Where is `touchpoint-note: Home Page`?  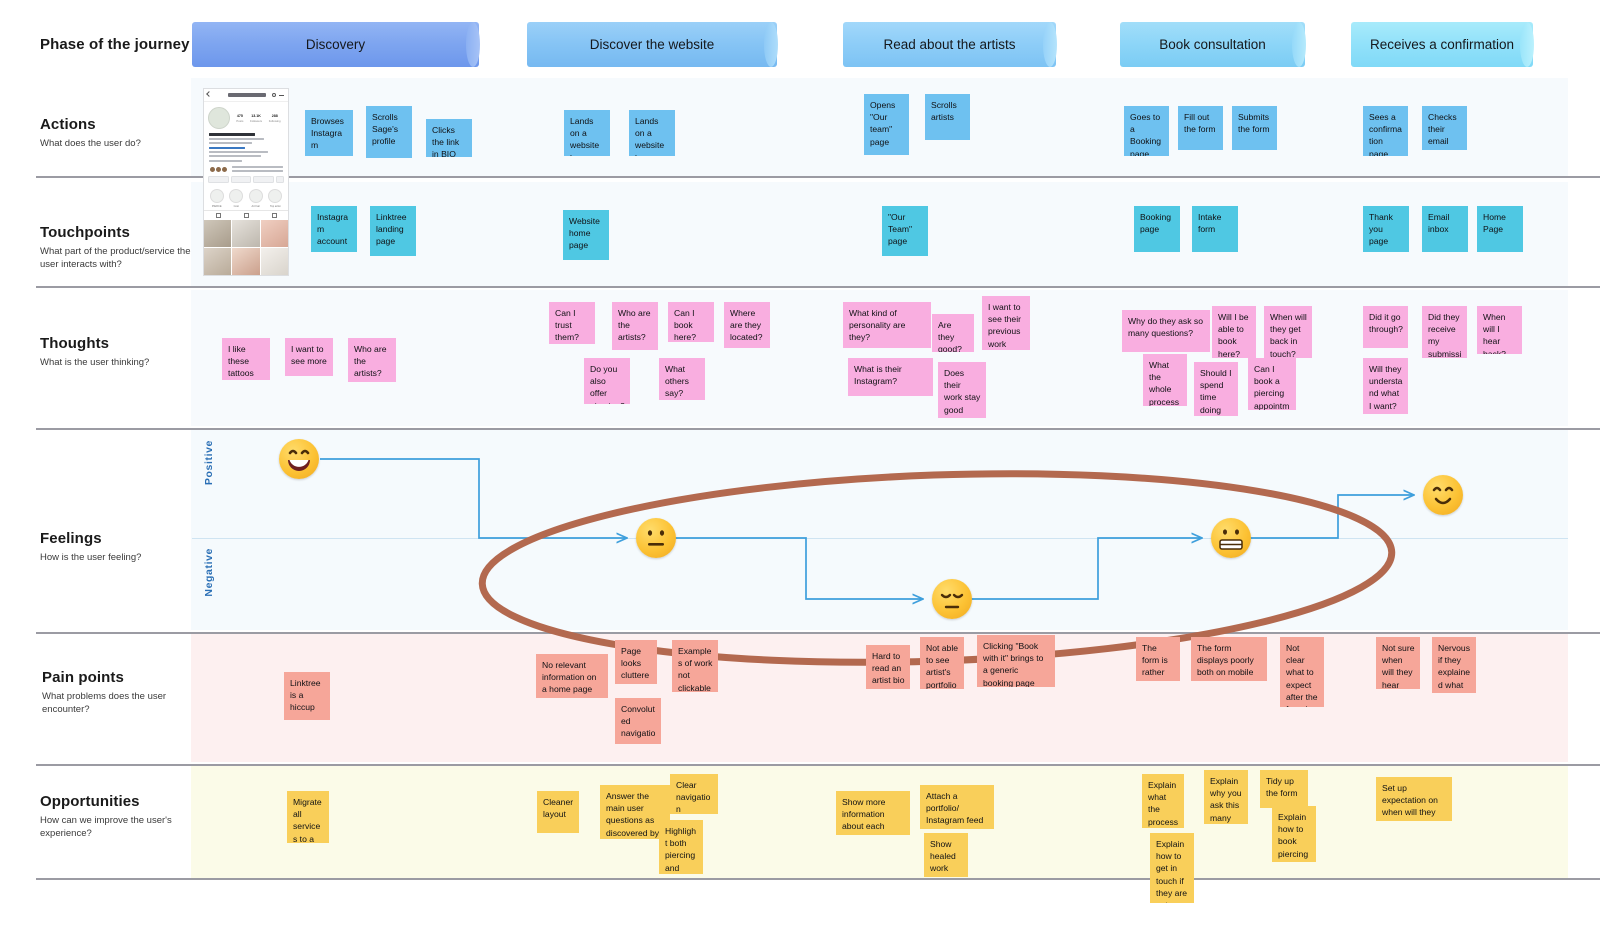
touchpoint-note: Home Page is located at coordinates (1500, 229).